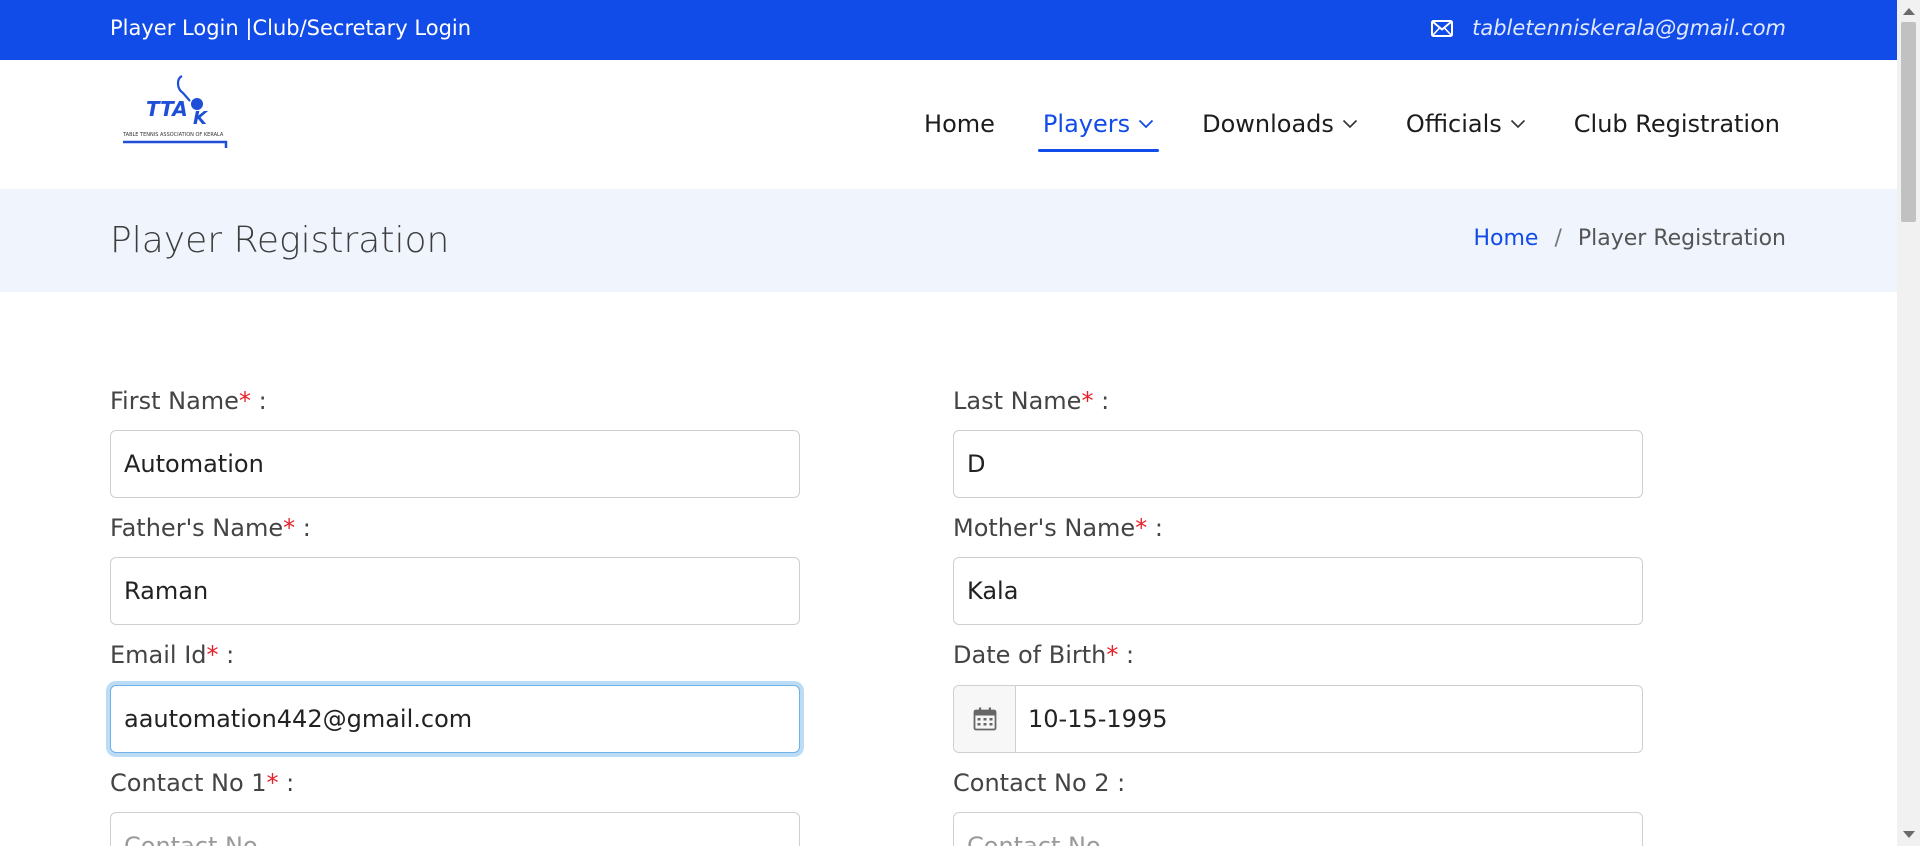 The height and width of the screenshot is (846, 1920). I want to click on contact-email: tabletenniskerala@gmail.com, so click(1608, 28).